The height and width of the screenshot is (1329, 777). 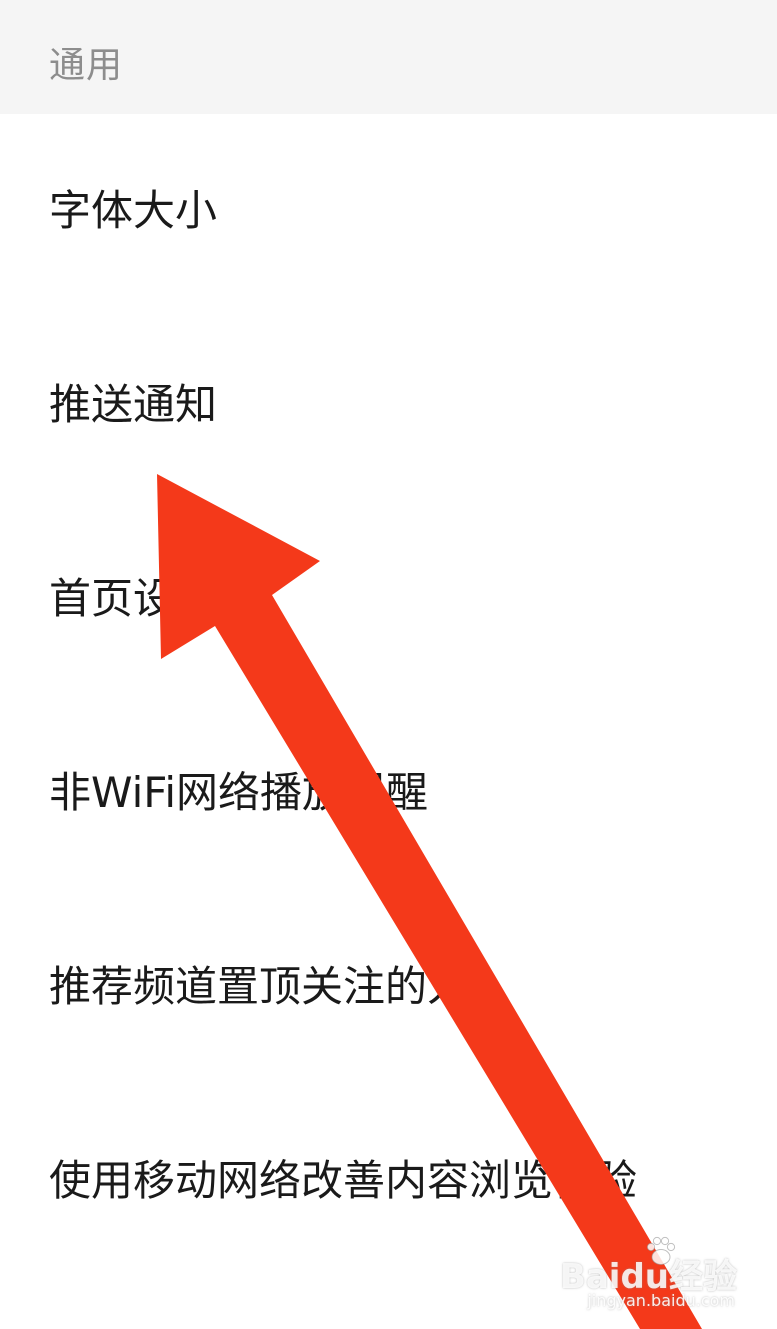 I want to click on settings-item-font-size: 字体大小, so click(x=388, y=211).